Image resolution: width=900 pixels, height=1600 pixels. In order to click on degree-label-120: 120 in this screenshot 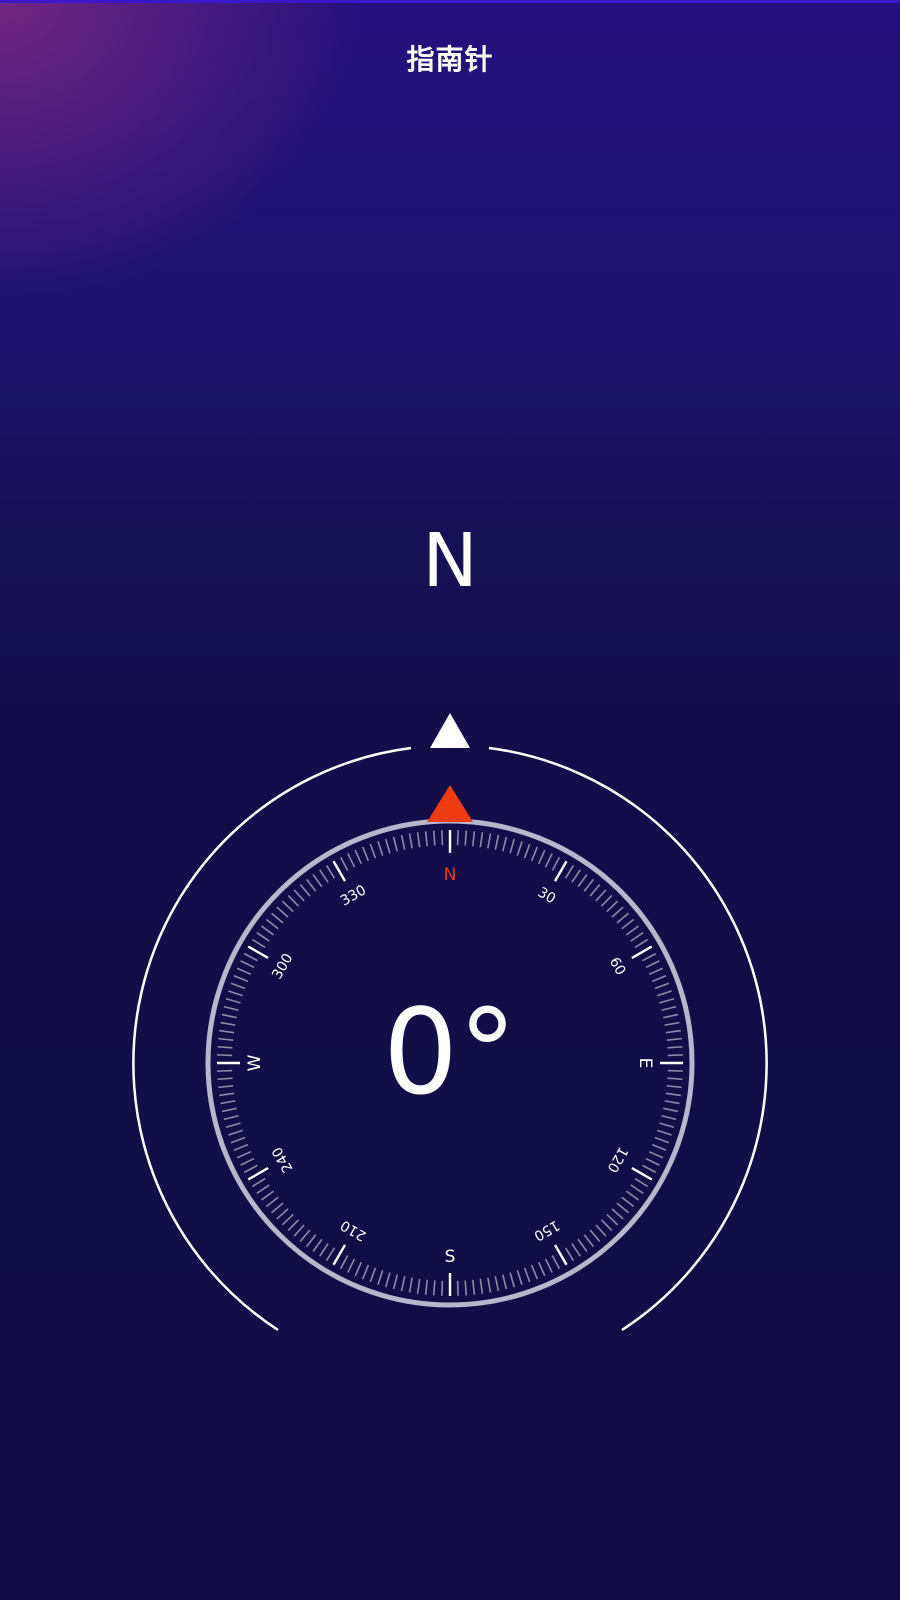, I will do `click(617, 1159)`.